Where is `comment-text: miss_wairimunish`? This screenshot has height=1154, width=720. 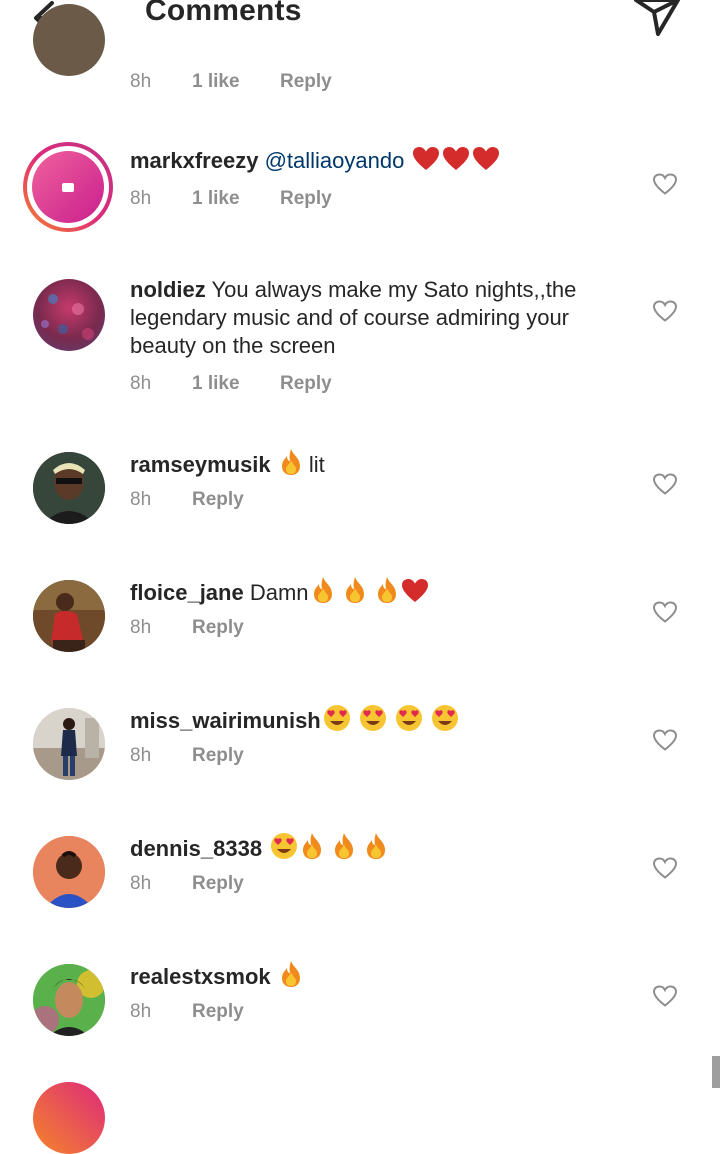
comment-text: miss_wairimunish is located at coordinates (375, 719).